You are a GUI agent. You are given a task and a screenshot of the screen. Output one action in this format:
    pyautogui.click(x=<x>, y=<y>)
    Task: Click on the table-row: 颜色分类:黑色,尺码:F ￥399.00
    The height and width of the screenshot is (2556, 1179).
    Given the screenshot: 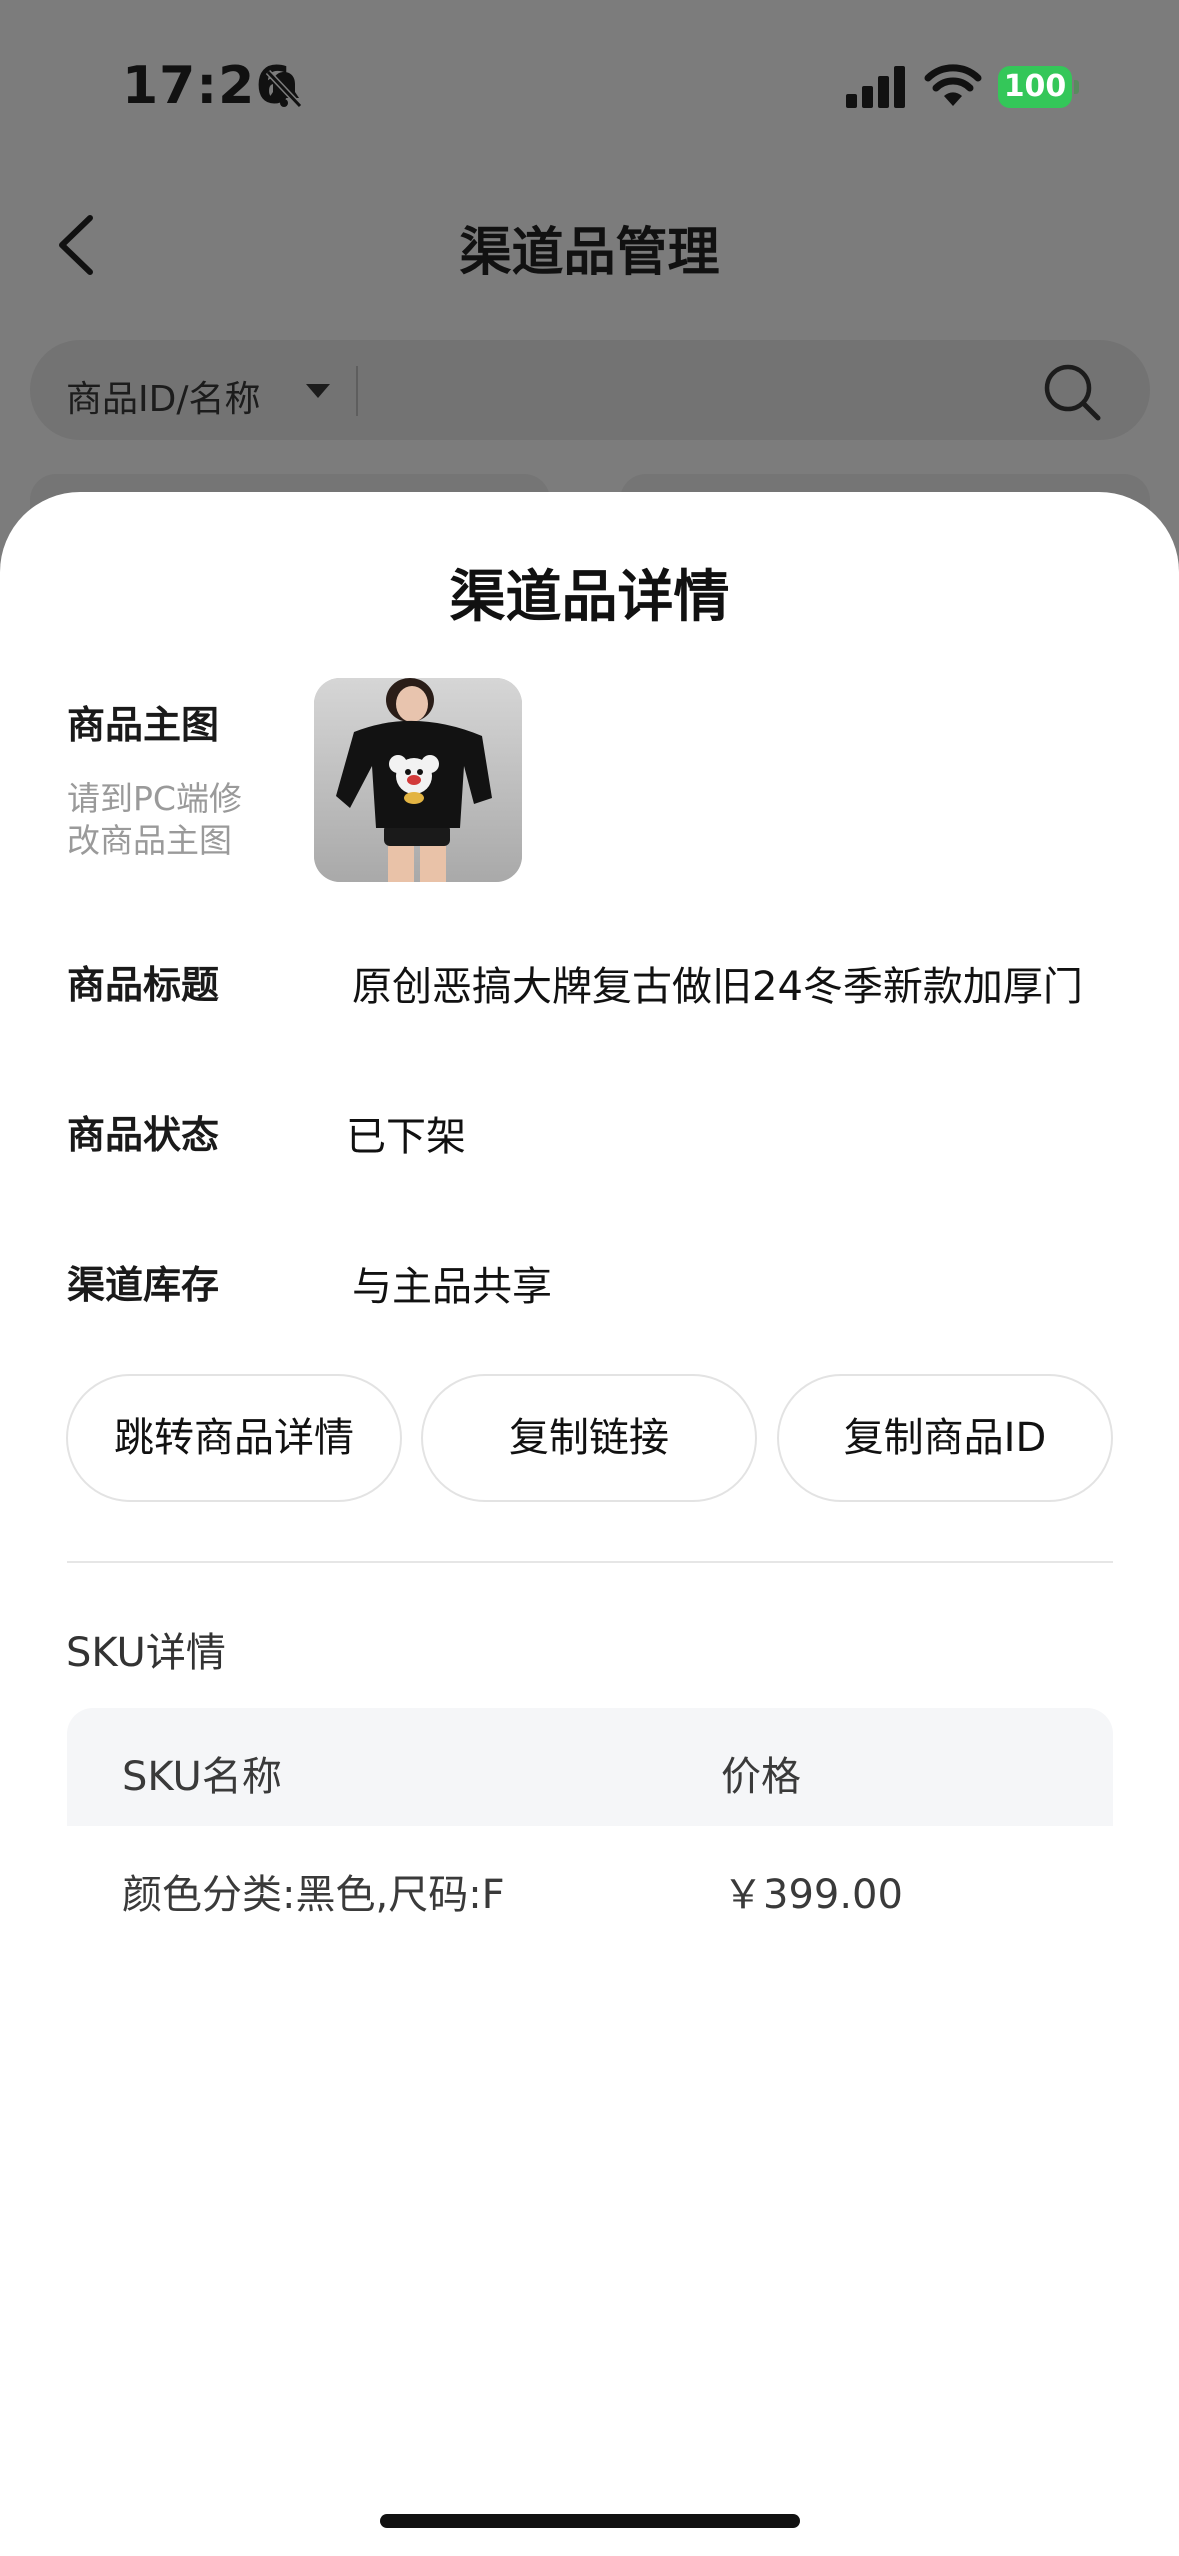 What is the action you would take?
    pyautogui.click(x=590, y=1885)
    